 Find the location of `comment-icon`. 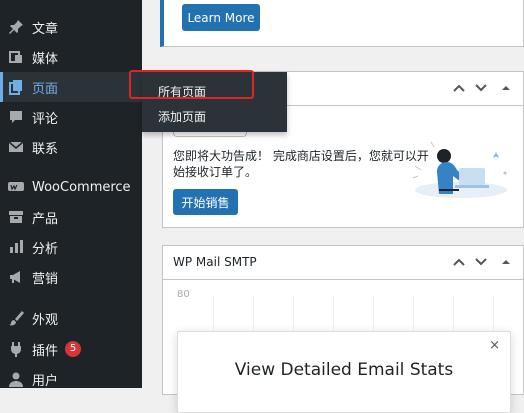

comment-icon is located at coordinates (16, 117).